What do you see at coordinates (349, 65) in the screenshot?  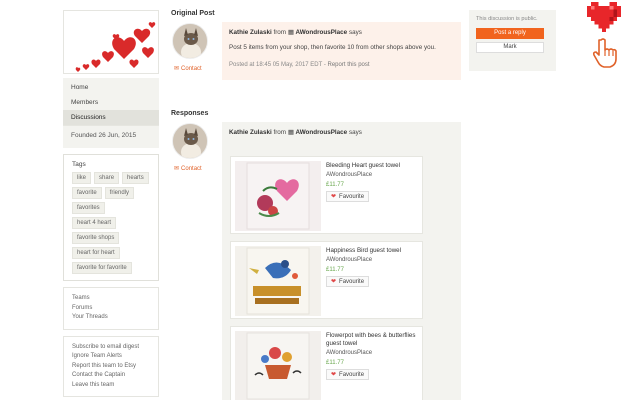 I see `report-post-link: Report this post` at bounding box center [349, 65].